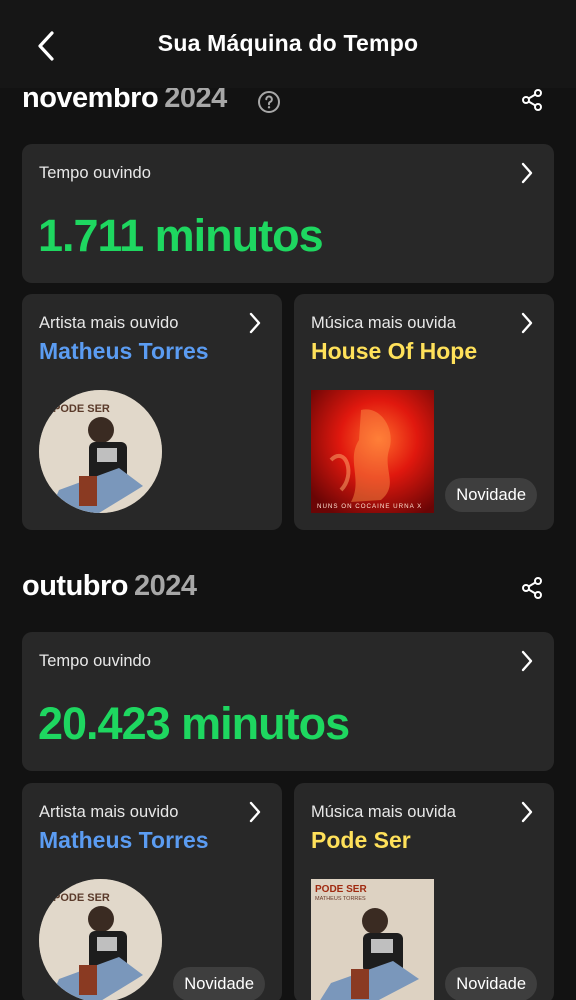 The height and width of the screenshot is (1000, 576). Describe the element at coordinates (75, 586) in the screenshot. I see `month-name: outubro` at that location.